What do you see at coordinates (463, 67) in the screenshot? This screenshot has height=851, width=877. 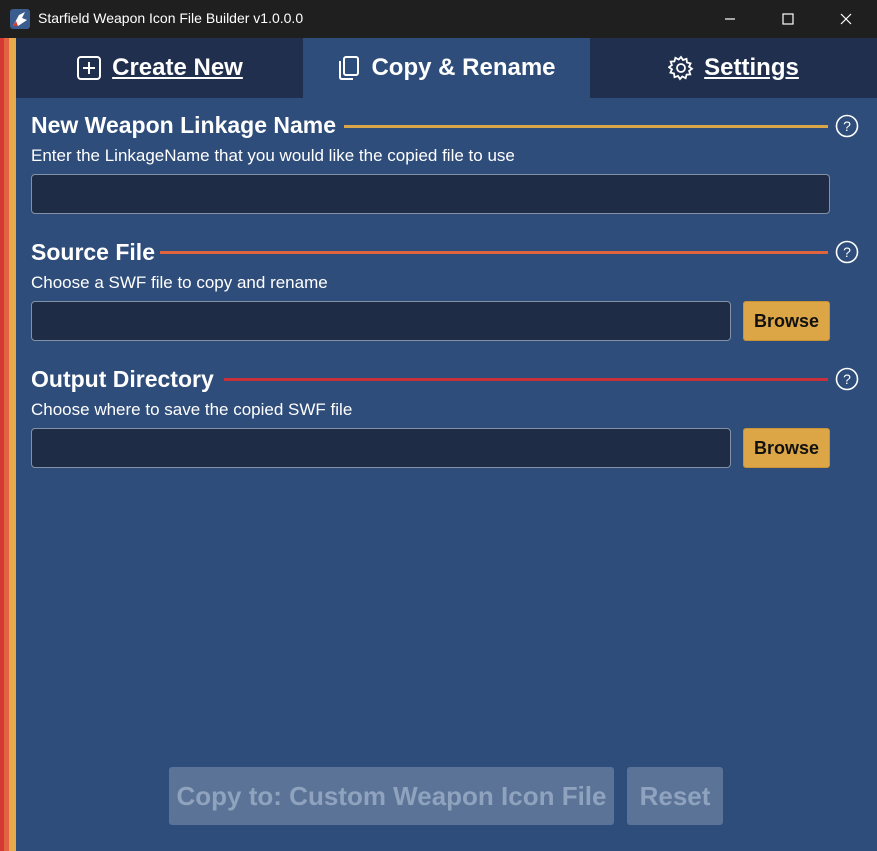 I see `tab-copy-rename-label: Copy & Rename` at bounding box center [463, 67].